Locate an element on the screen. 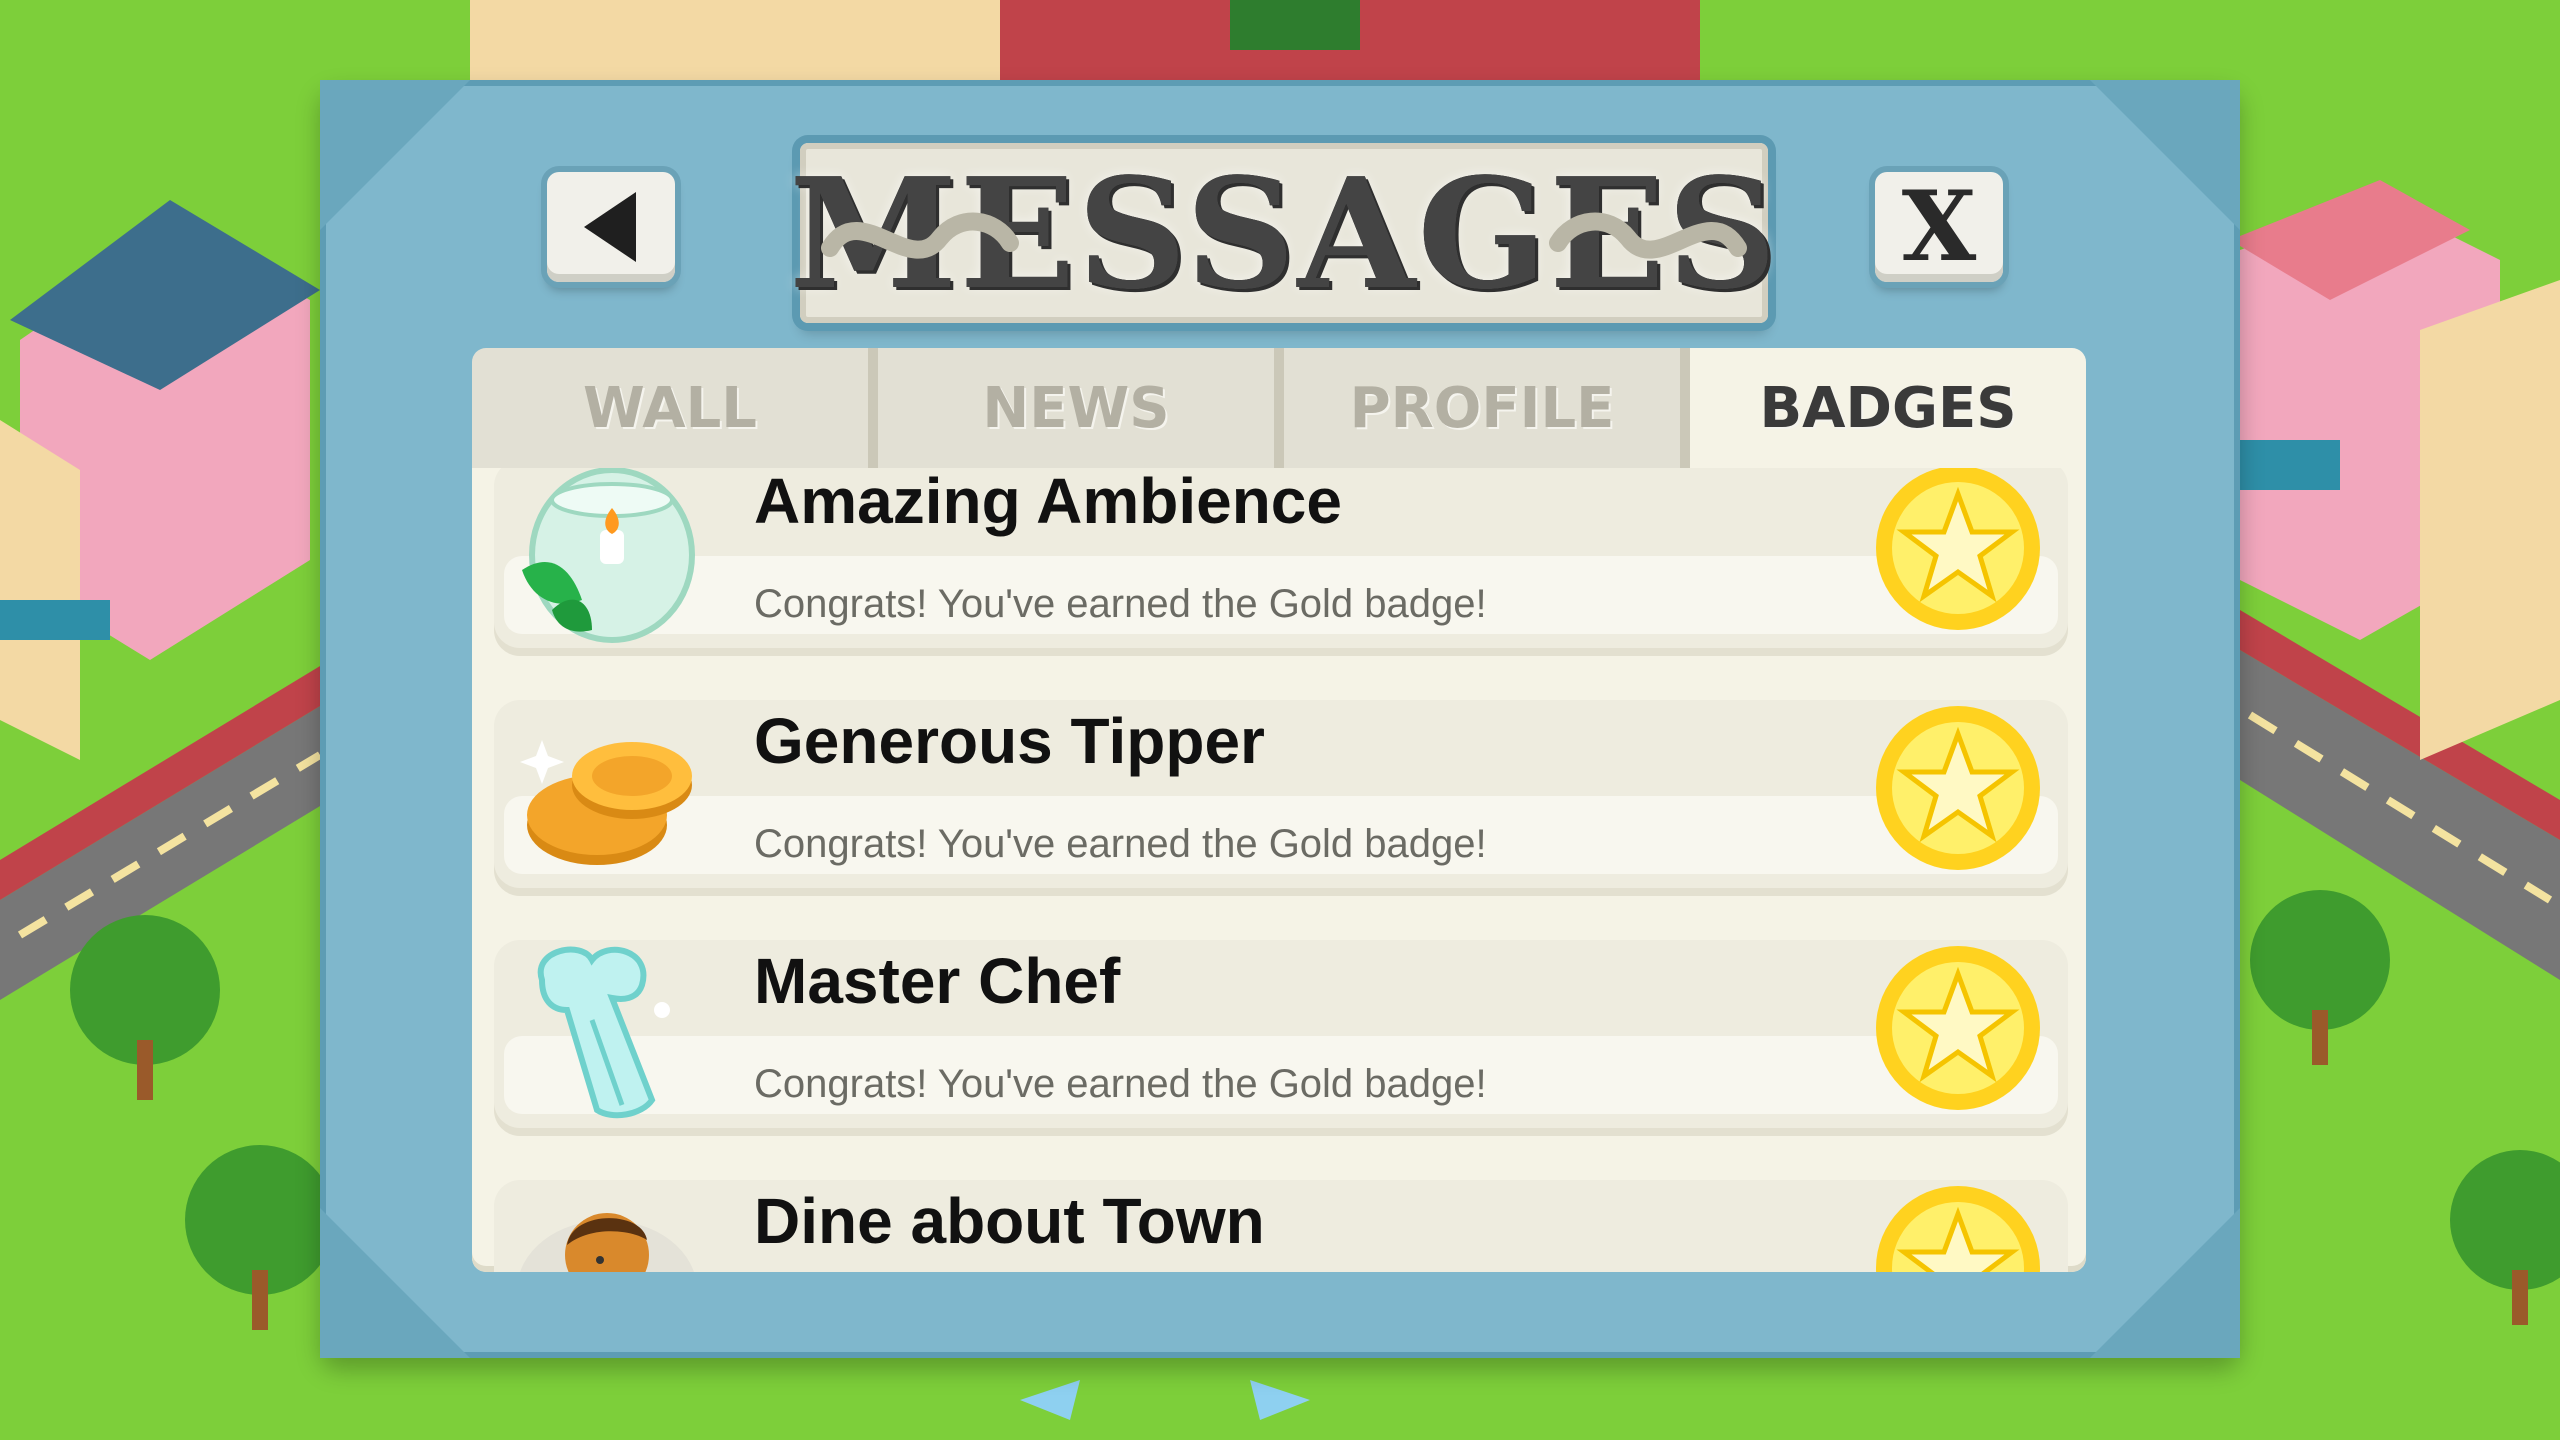  tab-wall: WALL is located at coordinates (675, 408).